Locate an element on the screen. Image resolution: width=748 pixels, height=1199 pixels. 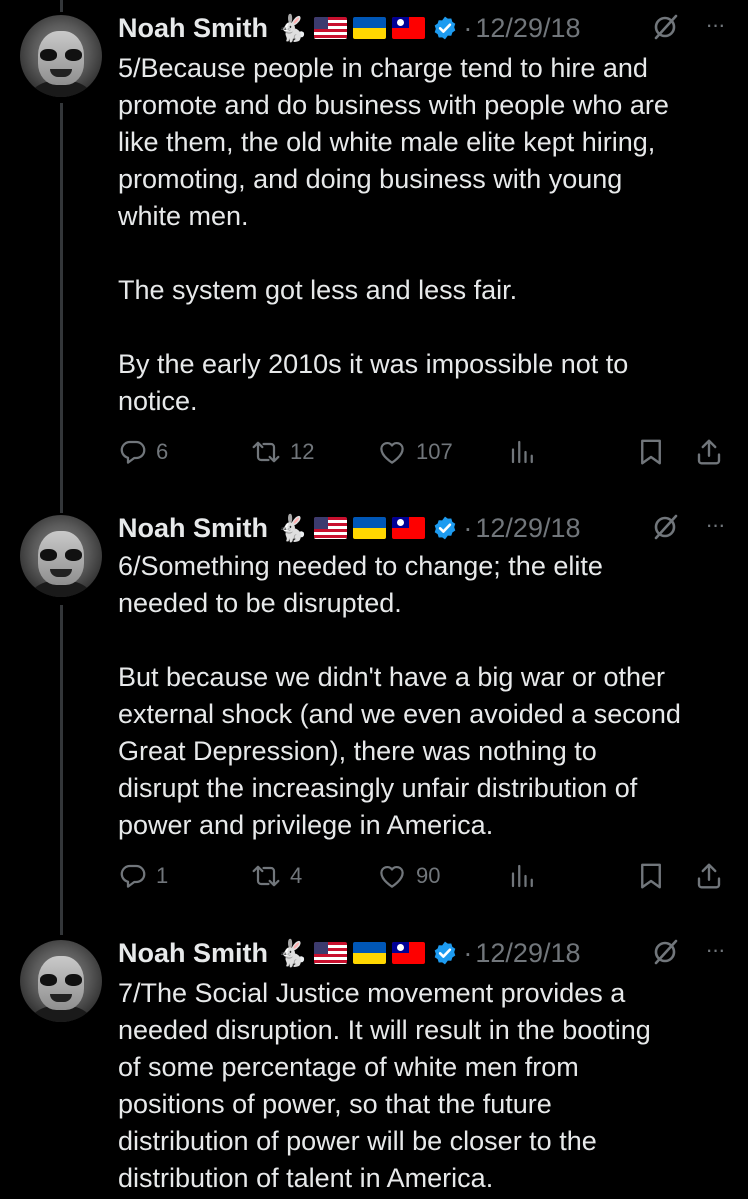
repost-count: 4 is located at coordinates (296, 875).